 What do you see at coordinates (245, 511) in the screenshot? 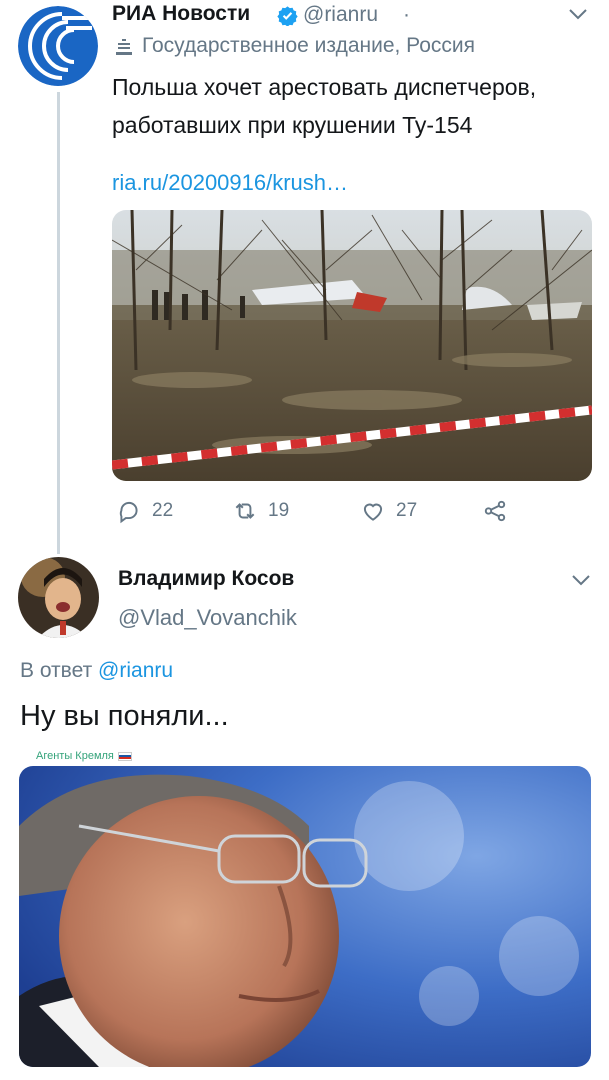
I see `retweet-icon` at bounding box center [245, 511].